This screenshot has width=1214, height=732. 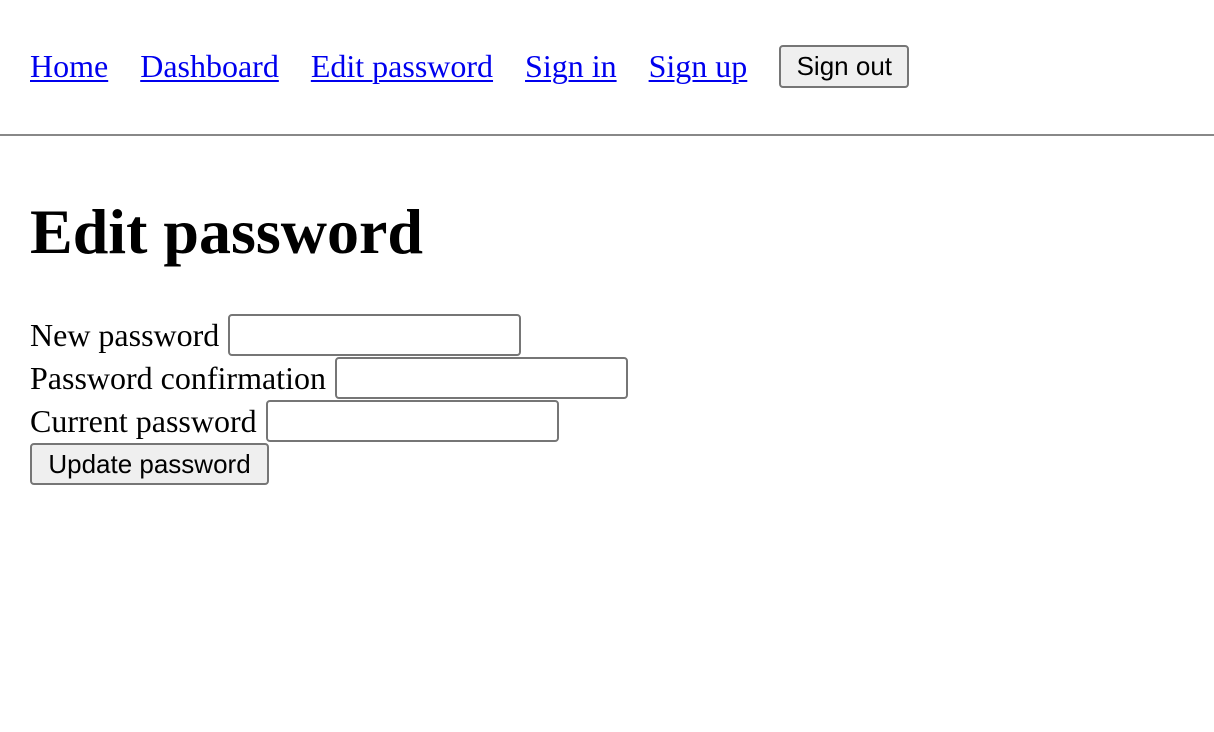 What do you see at coordinates (375, 334) in the screenshot?
I see `new-password-input` at bounding box center [375, 334].